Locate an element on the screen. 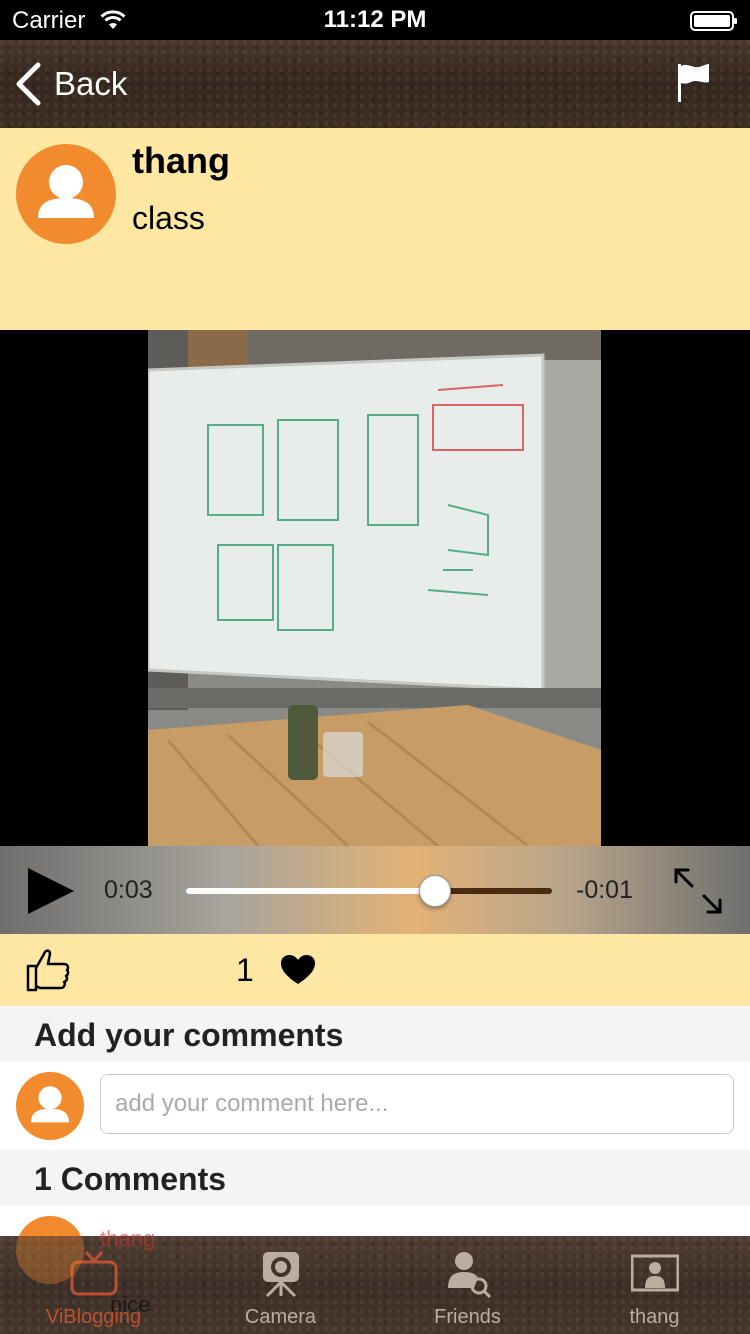 Image resolution: width=750 pixels, height=1334 pixels. like-count: 1 is located at coordinates (245, 970).